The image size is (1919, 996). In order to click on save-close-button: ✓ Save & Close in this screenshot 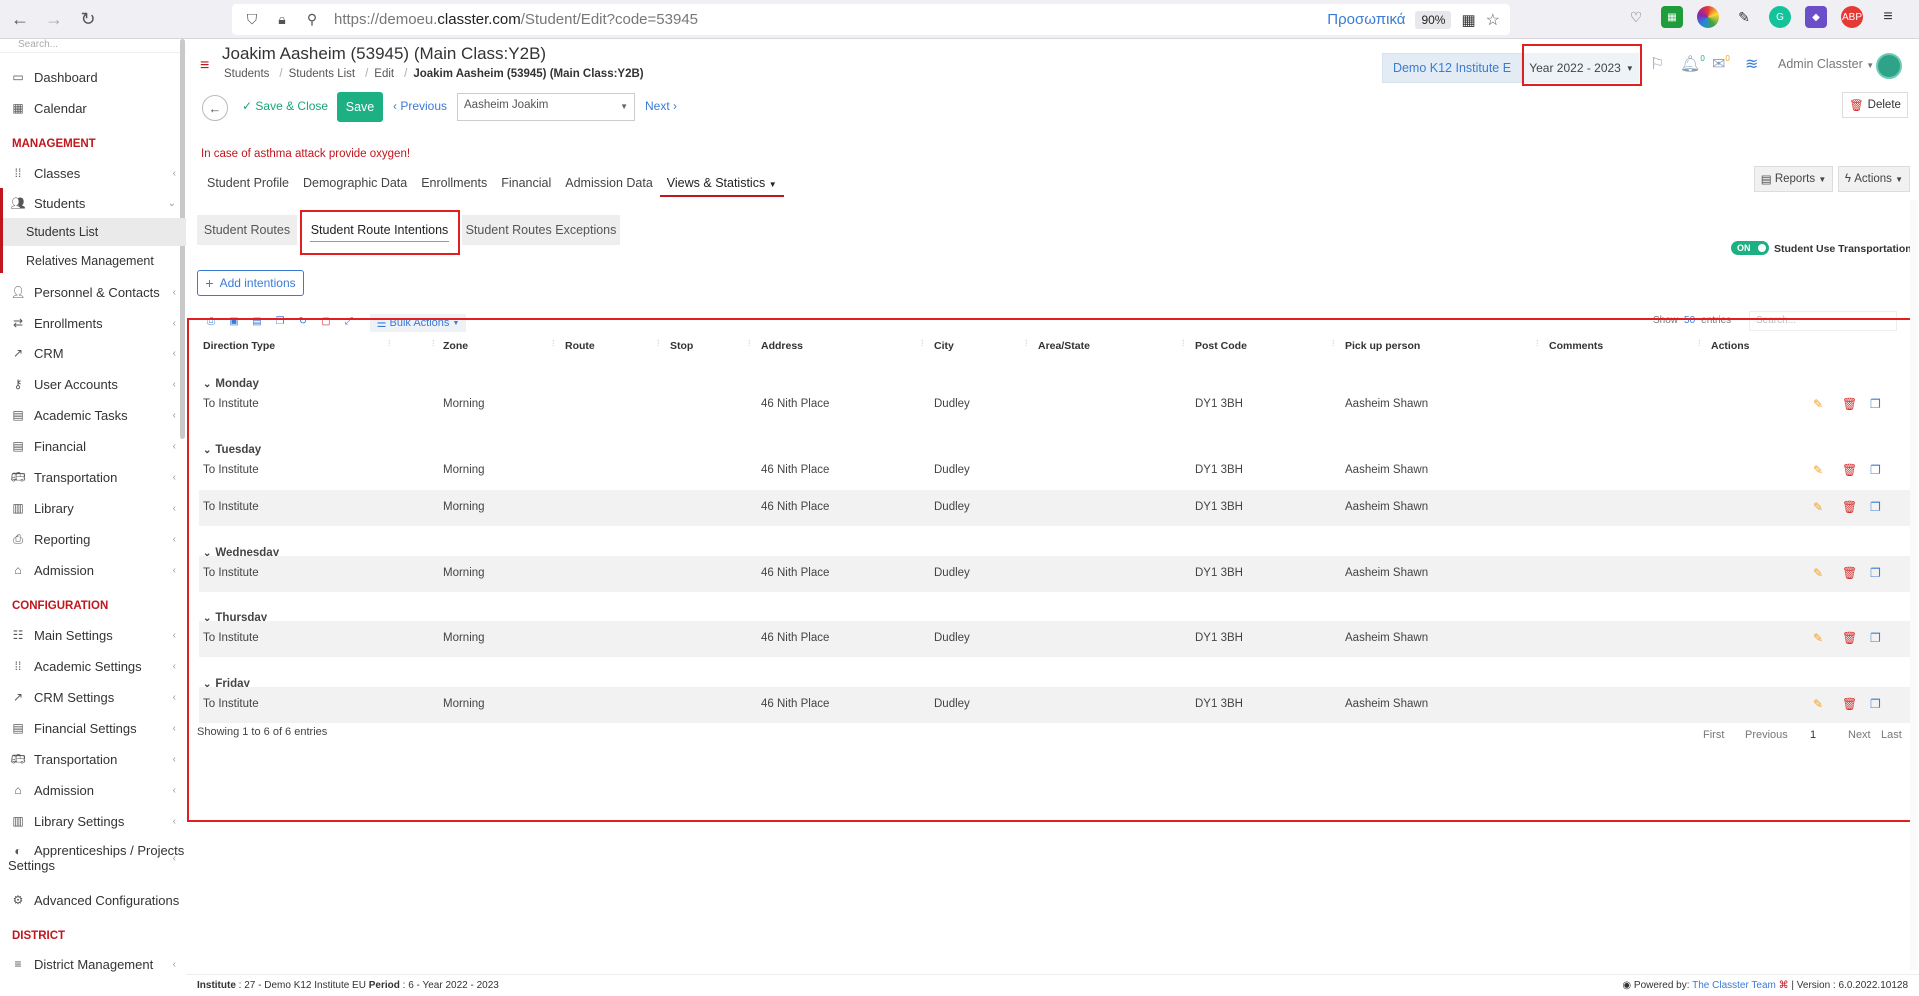, I will do `click(285, 106)`.